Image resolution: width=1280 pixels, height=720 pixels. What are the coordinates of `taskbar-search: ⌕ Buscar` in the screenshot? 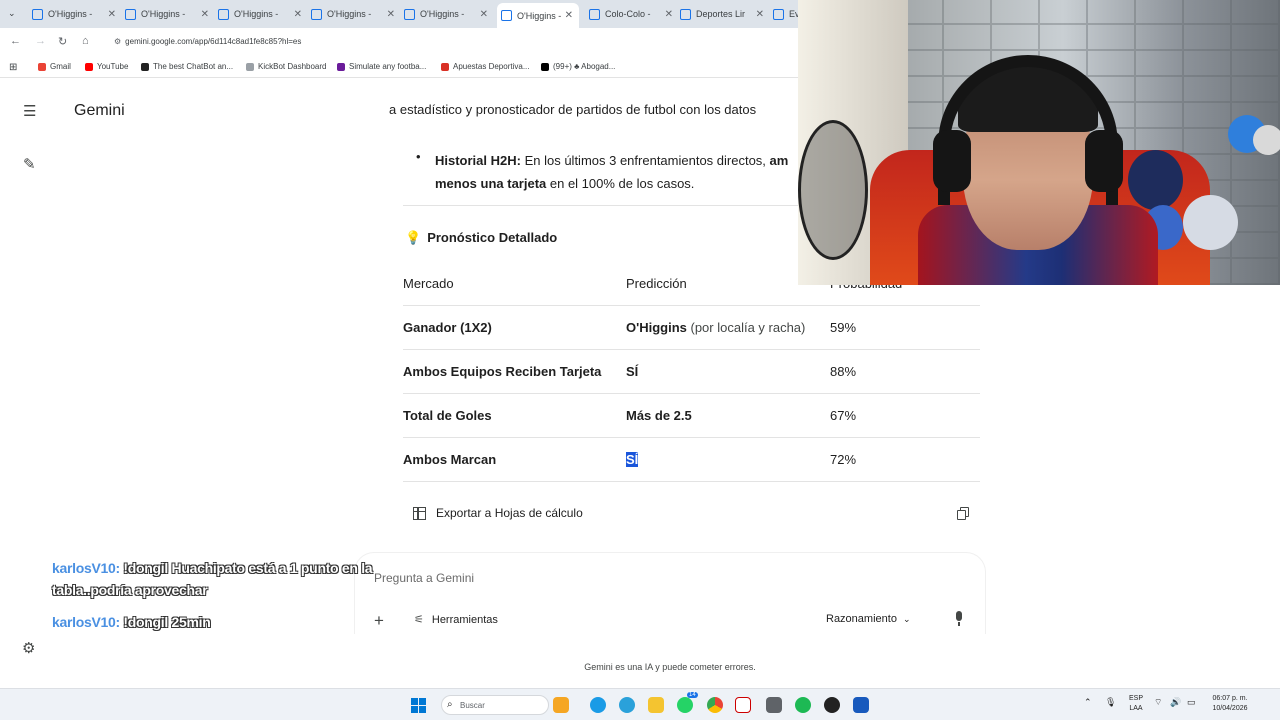 It's located at (495, 705).